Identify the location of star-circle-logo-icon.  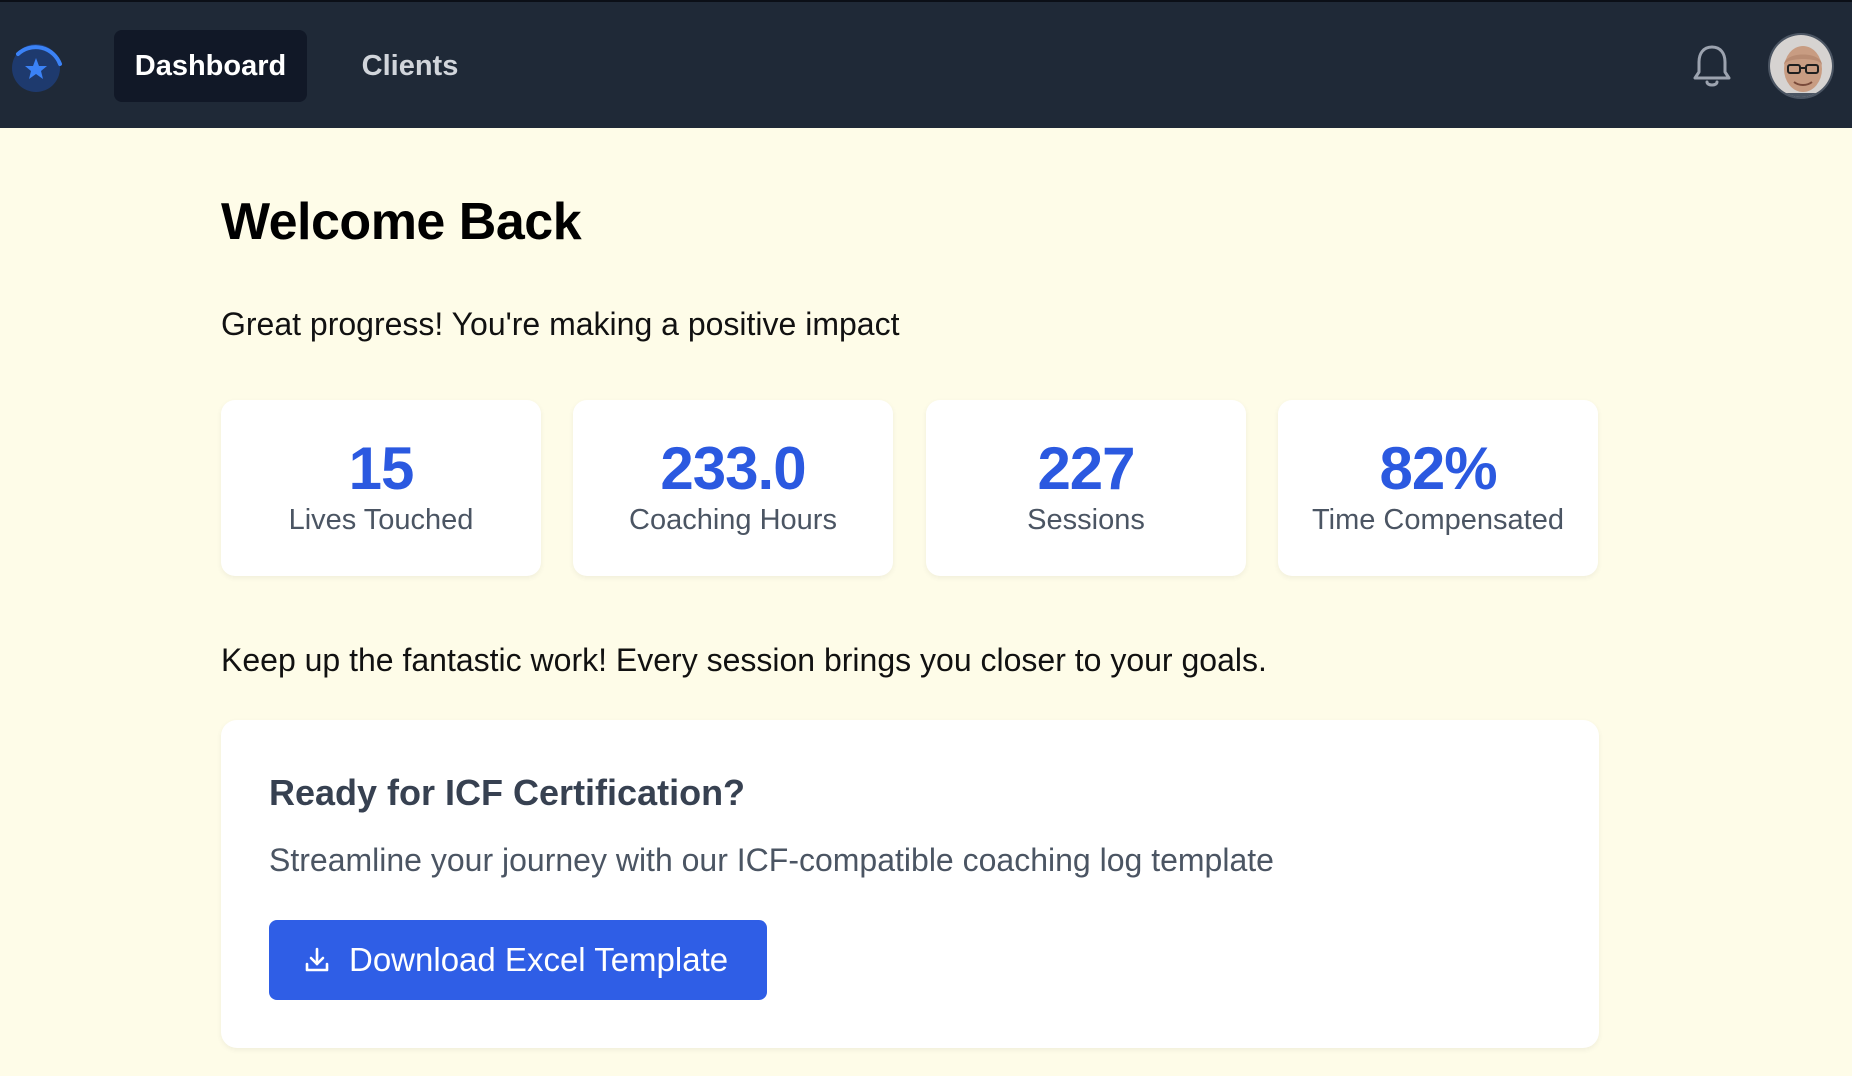
(36, 68).